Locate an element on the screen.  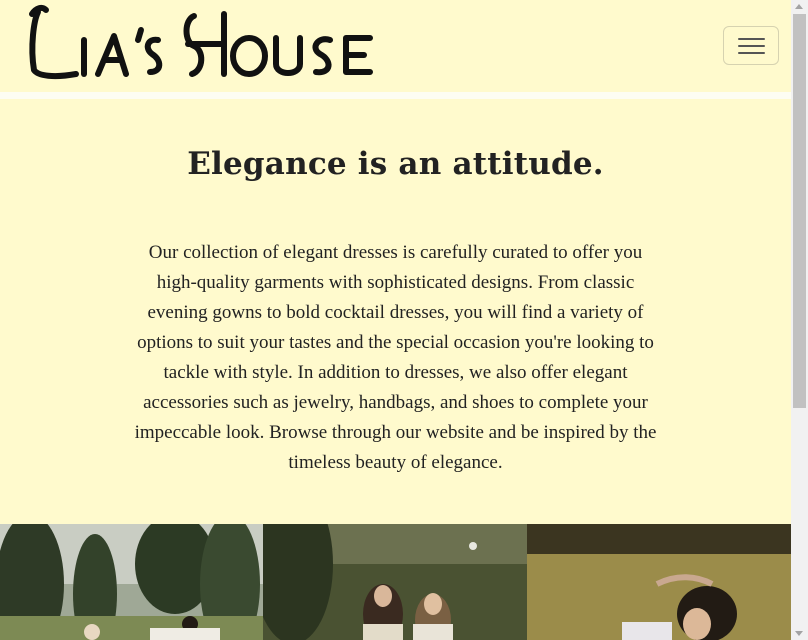
header-divider is located at coordinates (395, 95).